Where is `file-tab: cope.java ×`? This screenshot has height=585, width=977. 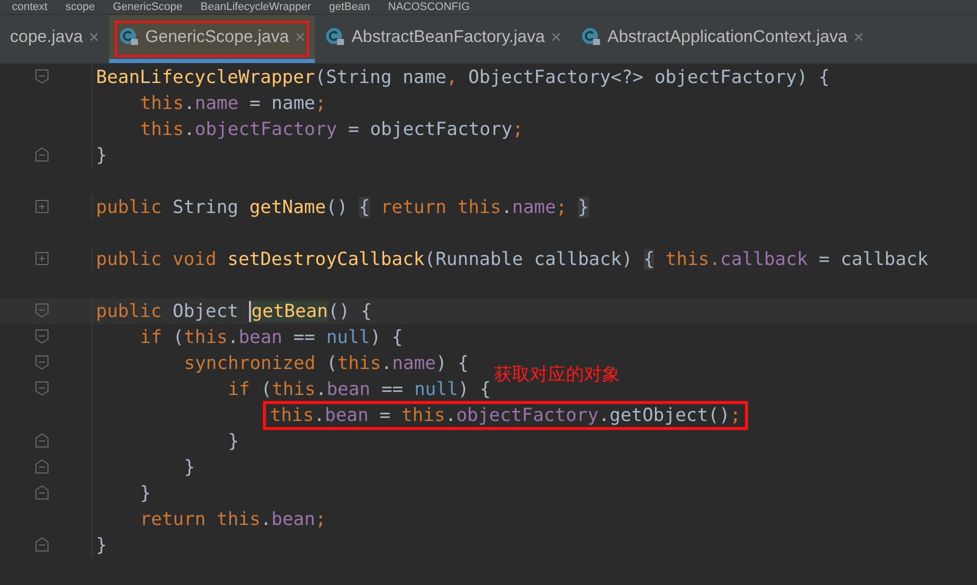 file-tab: cope.java × is located at coordinates (55, 39).